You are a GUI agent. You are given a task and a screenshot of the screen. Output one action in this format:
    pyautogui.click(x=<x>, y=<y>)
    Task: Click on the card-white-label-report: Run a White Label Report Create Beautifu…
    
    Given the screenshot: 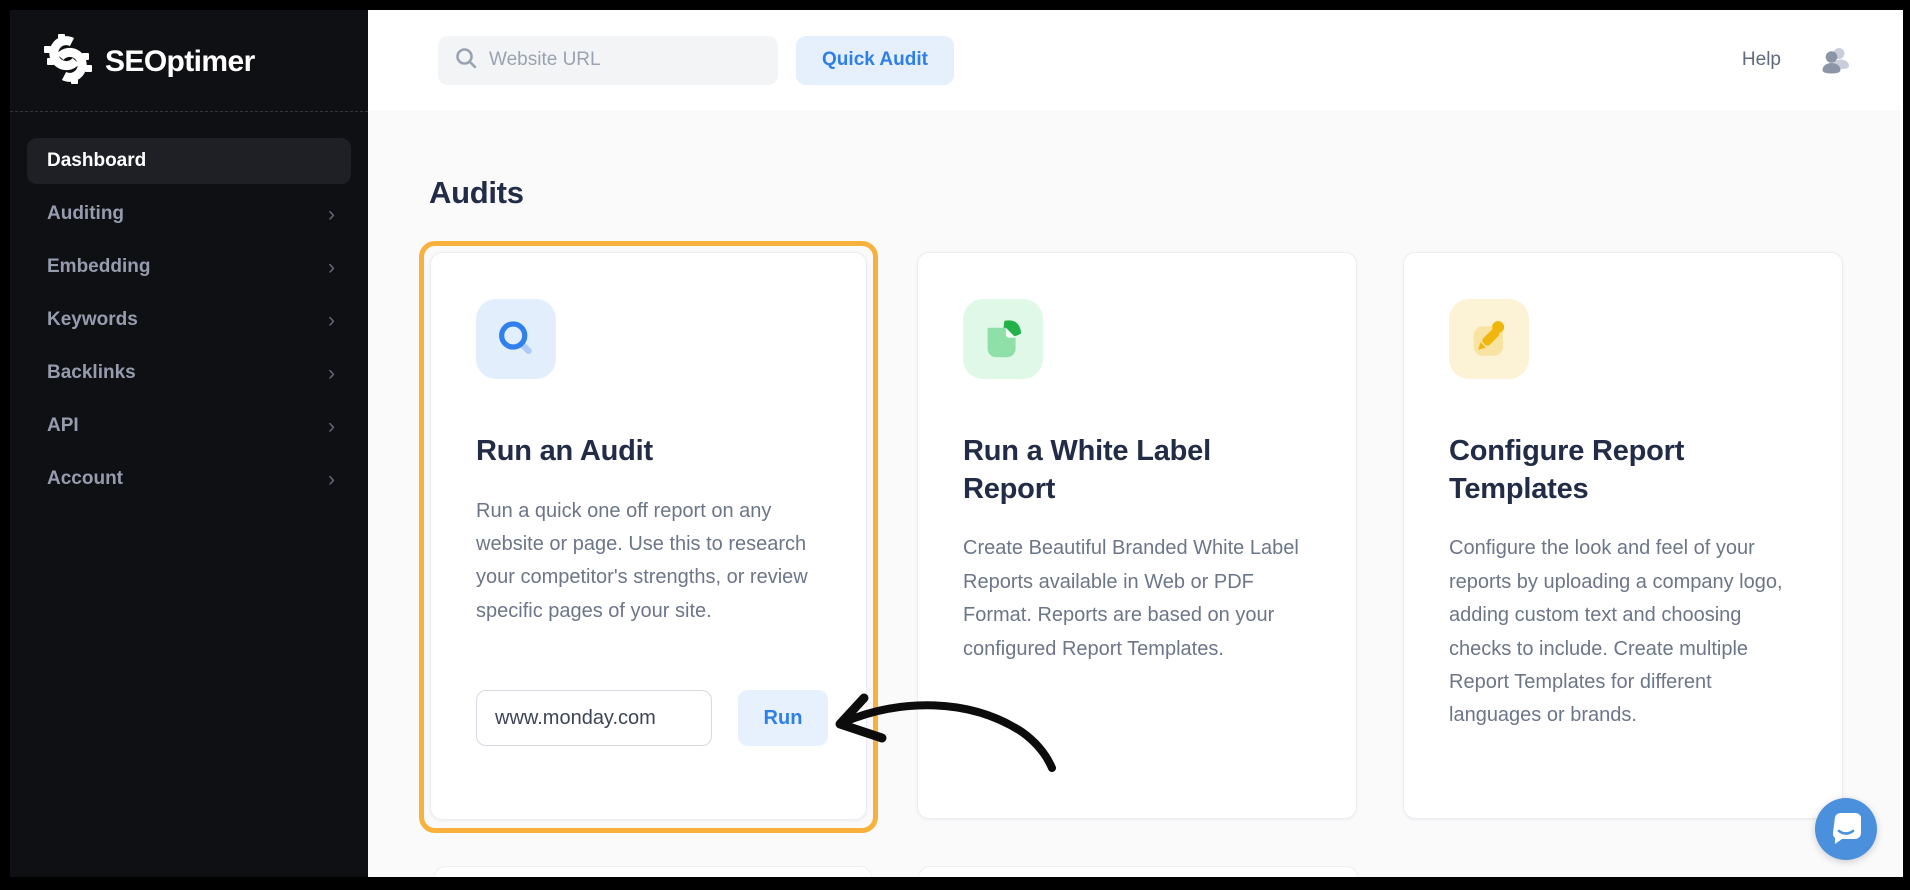 What is the action you would take?
    pyautogui.click(x=1137, y=535)
    